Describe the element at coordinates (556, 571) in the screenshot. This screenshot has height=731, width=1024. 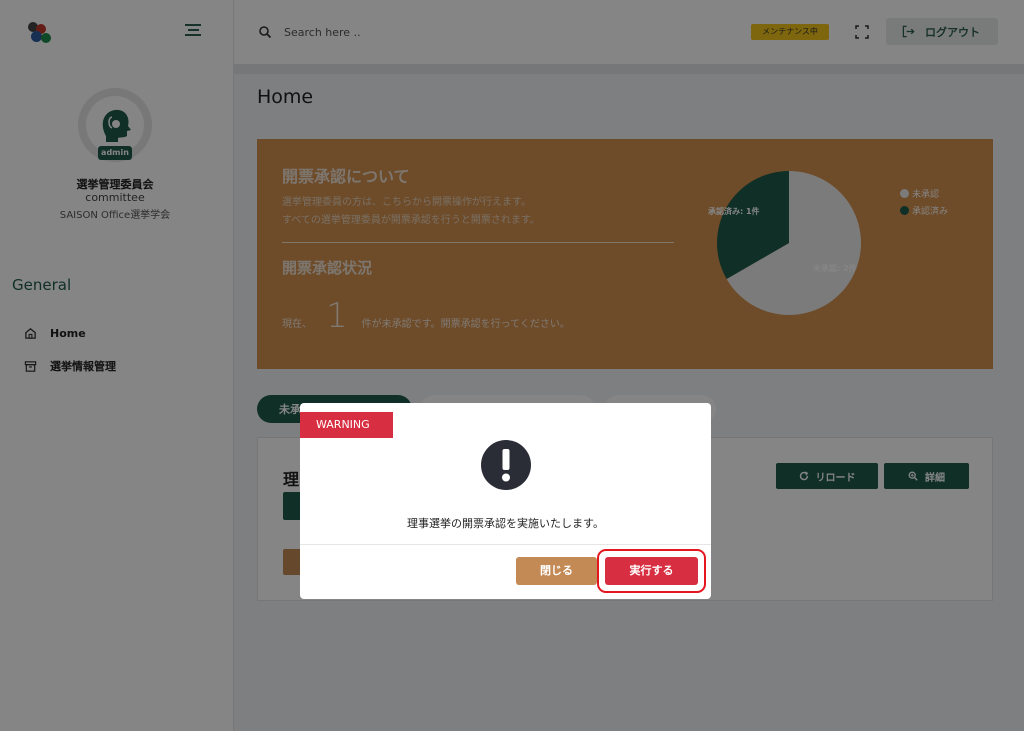
I see `close-button: 閉じる` at that location.